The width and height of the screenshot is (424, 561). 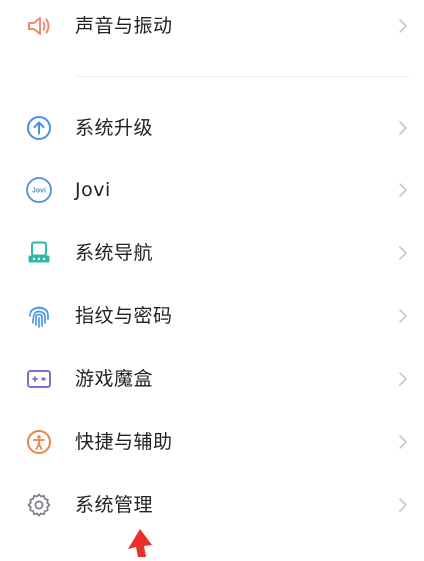 I want to click on settings-item-label: 游戏魔盒, so click(x=114, y=378).